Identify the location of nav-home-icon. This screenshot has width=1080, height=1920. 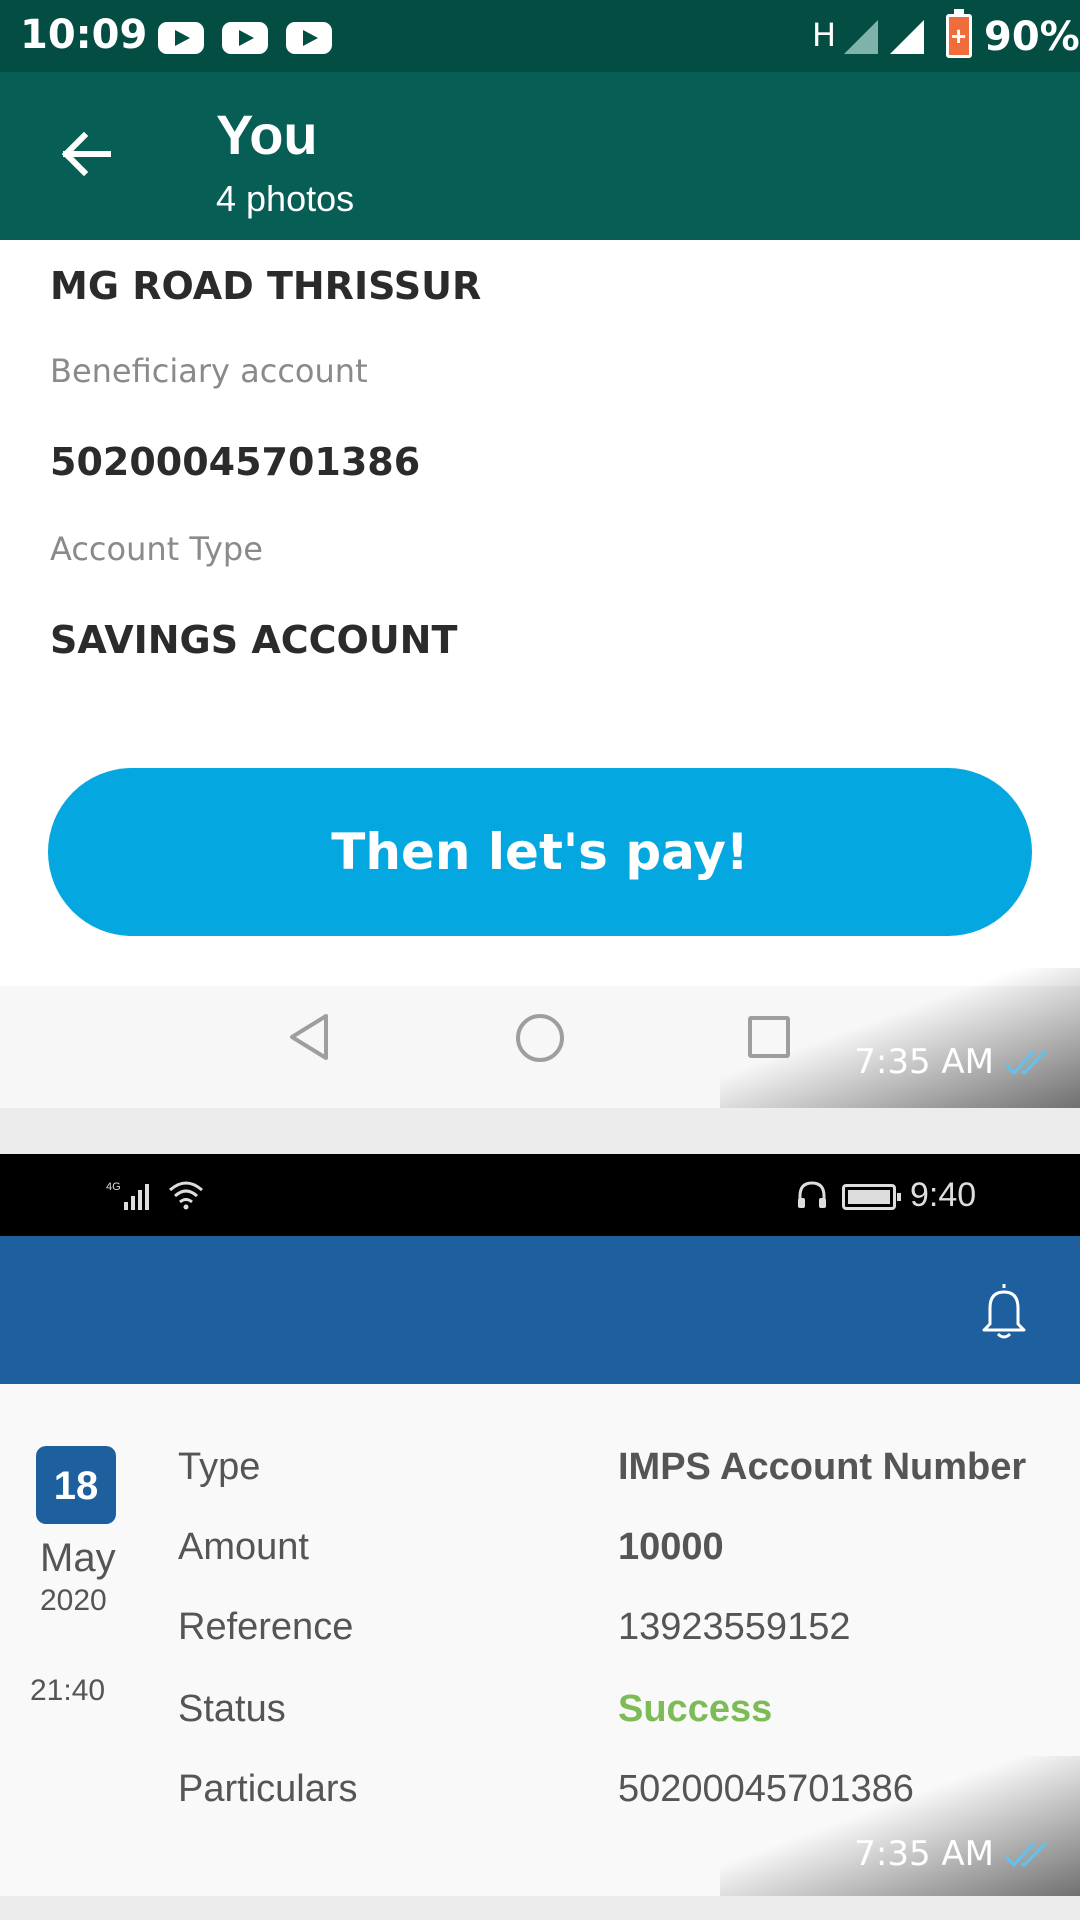
(540, 1038).